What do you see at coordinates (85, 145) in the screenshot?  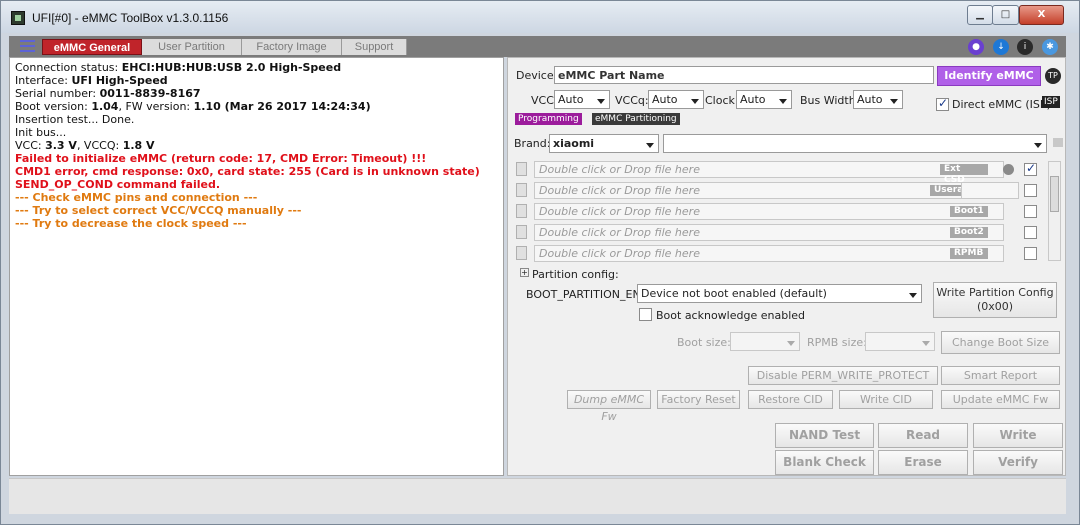 I see `log-line: VCC: 3.3 V, VCCQ: 1.8 V` at bounding box center [85, 145].